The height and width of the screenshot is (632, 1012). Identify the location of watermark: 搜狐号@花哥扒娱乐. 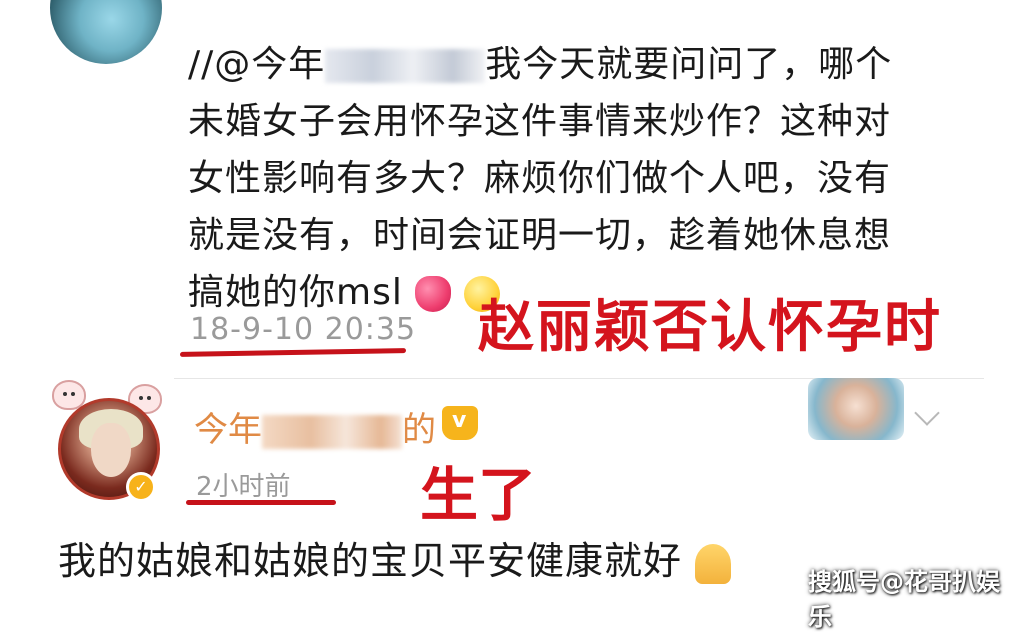
(904, 599).